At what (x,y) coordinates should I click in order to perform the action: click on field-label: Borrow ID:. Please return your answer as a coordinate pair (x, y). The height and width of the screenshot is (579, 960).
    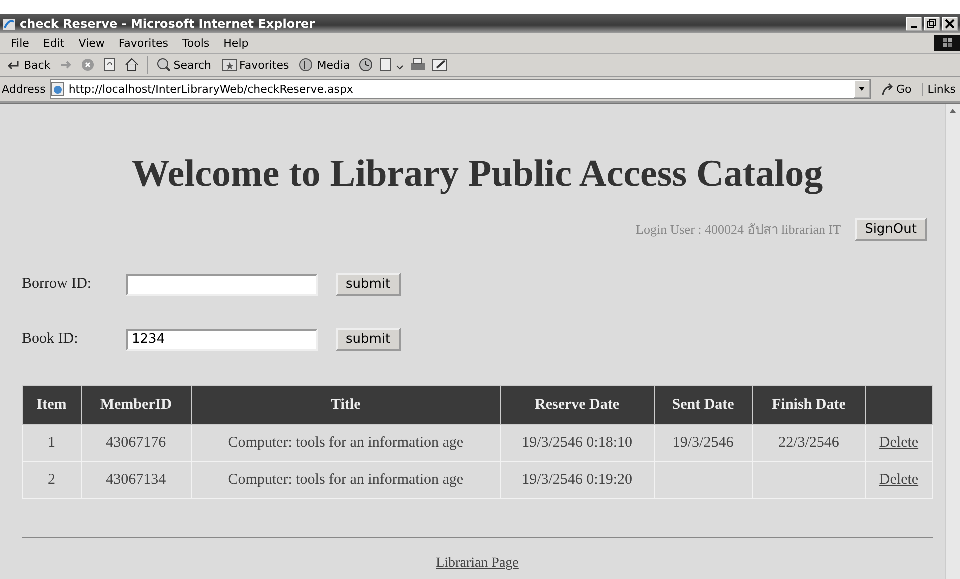
    Looking at the image, I should click on (57, 284).